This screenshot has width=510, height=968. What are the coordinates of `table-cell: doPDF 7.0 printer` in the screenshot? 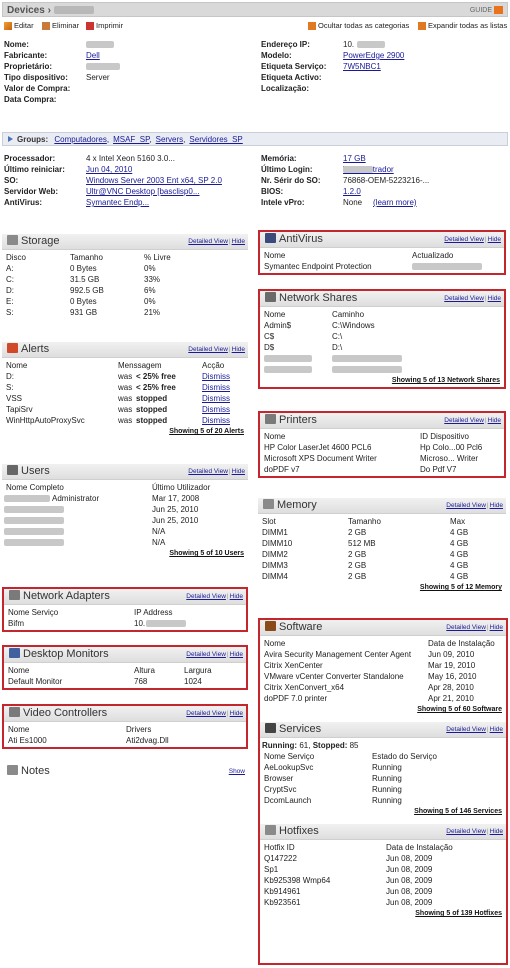 It's located at (296, 698).